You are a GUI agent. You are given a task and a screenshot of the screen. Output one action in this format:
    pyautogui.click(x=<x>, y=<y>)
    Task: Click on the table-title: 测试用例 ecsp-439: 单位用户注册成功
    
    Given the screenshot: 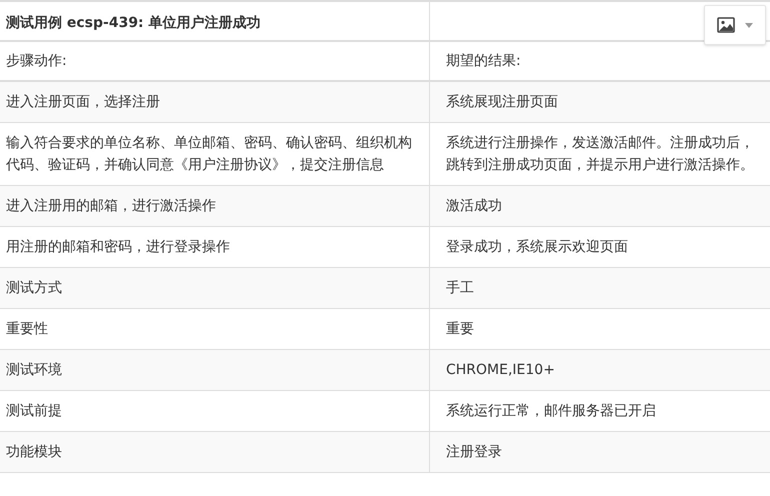 What is the action you would take?
    pyautogui.click(x=215, y=23)
    